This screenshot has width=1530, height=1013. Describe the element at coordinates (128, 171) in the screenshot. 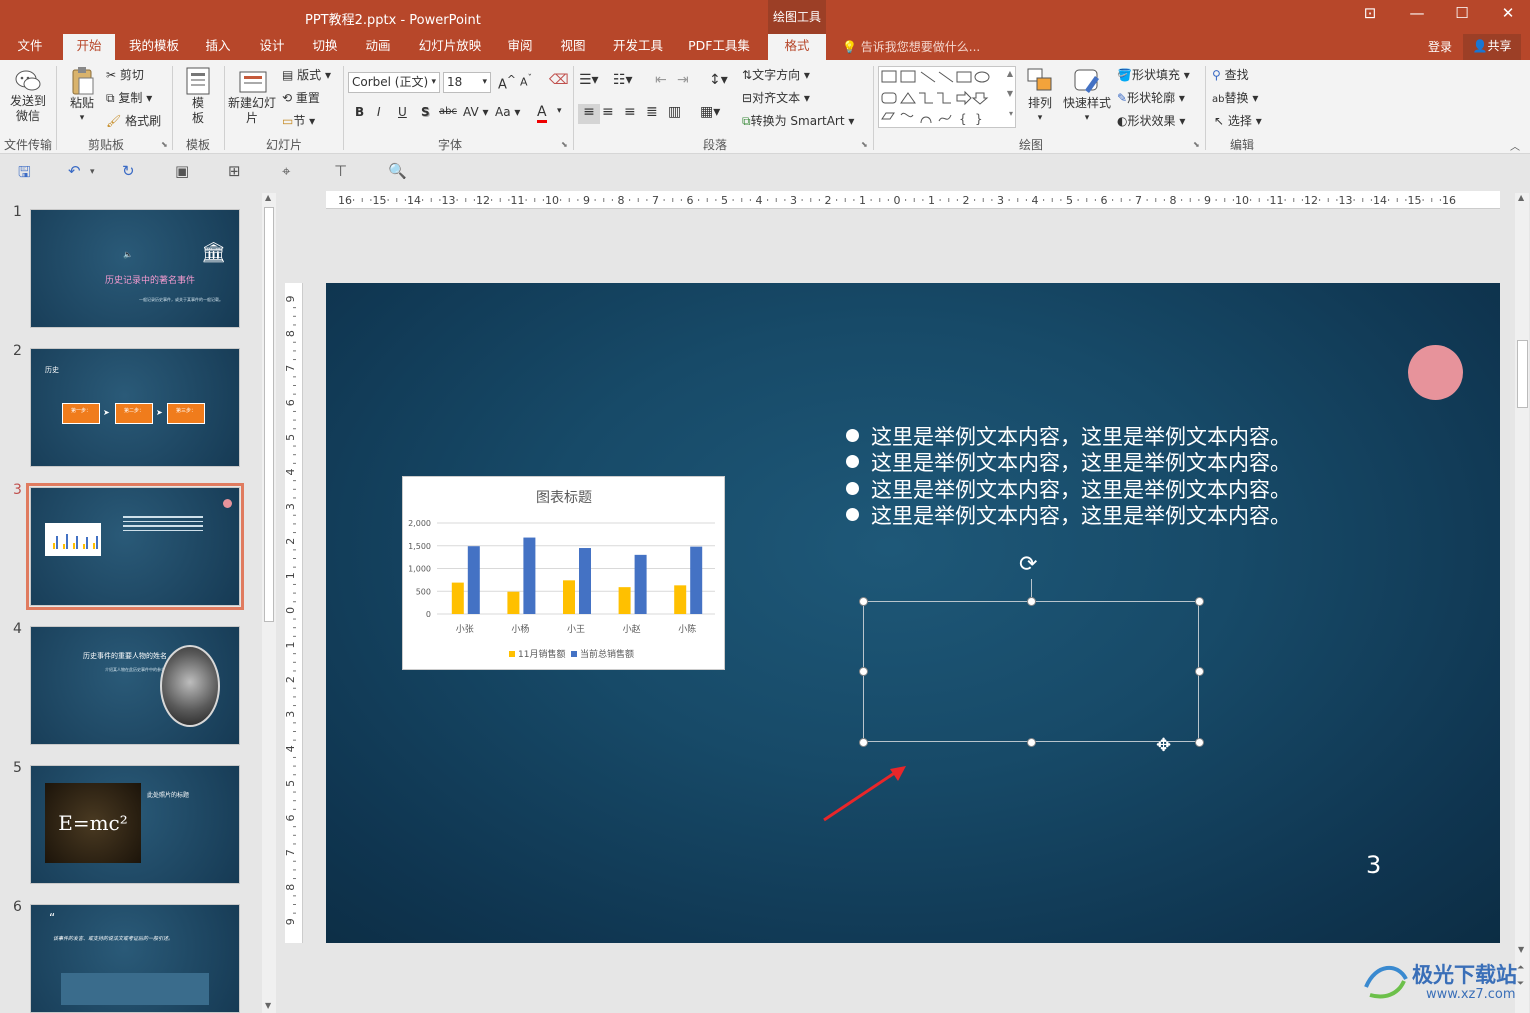

I see `redo-icon: ↻` at that location.